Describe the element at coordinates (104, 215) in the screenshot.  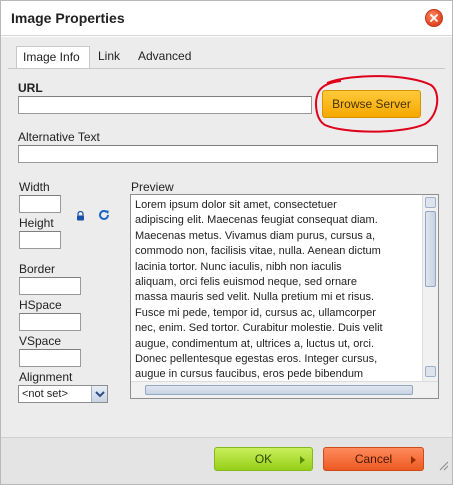
I see `reset-size-icon` at that location.